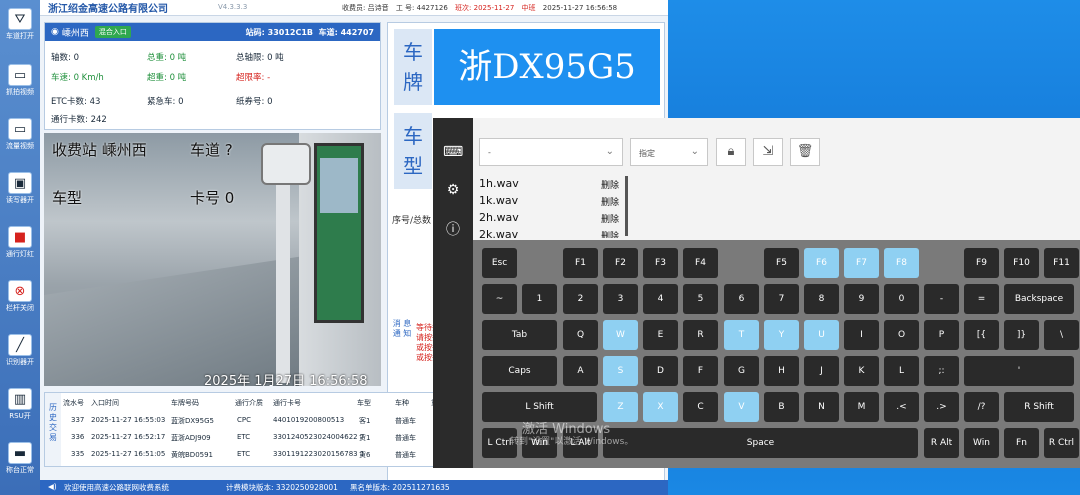  Describe the element at coordinates (821, 371) in the screenshot. I see `key-j: J` at that location.